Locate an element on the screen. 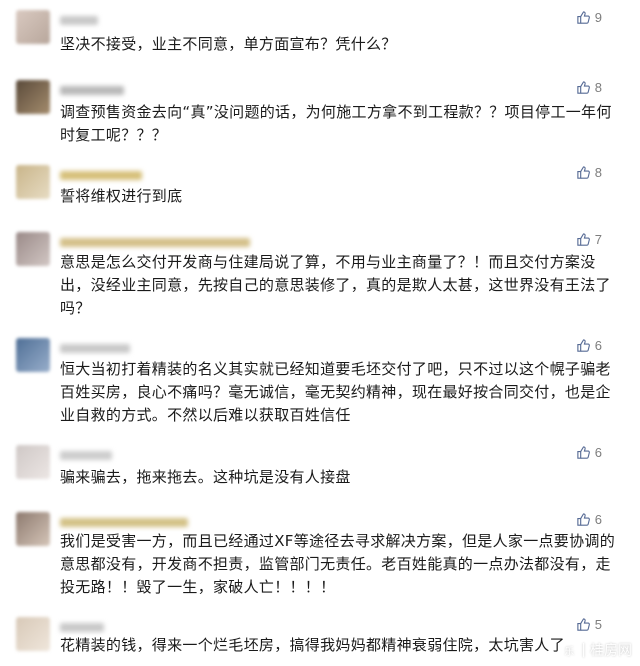 The image size is (640, 666). comment-text: 坚决不接受，业主不同意，单方面宣布？凭什么？ is located at coordinates (228, 44).